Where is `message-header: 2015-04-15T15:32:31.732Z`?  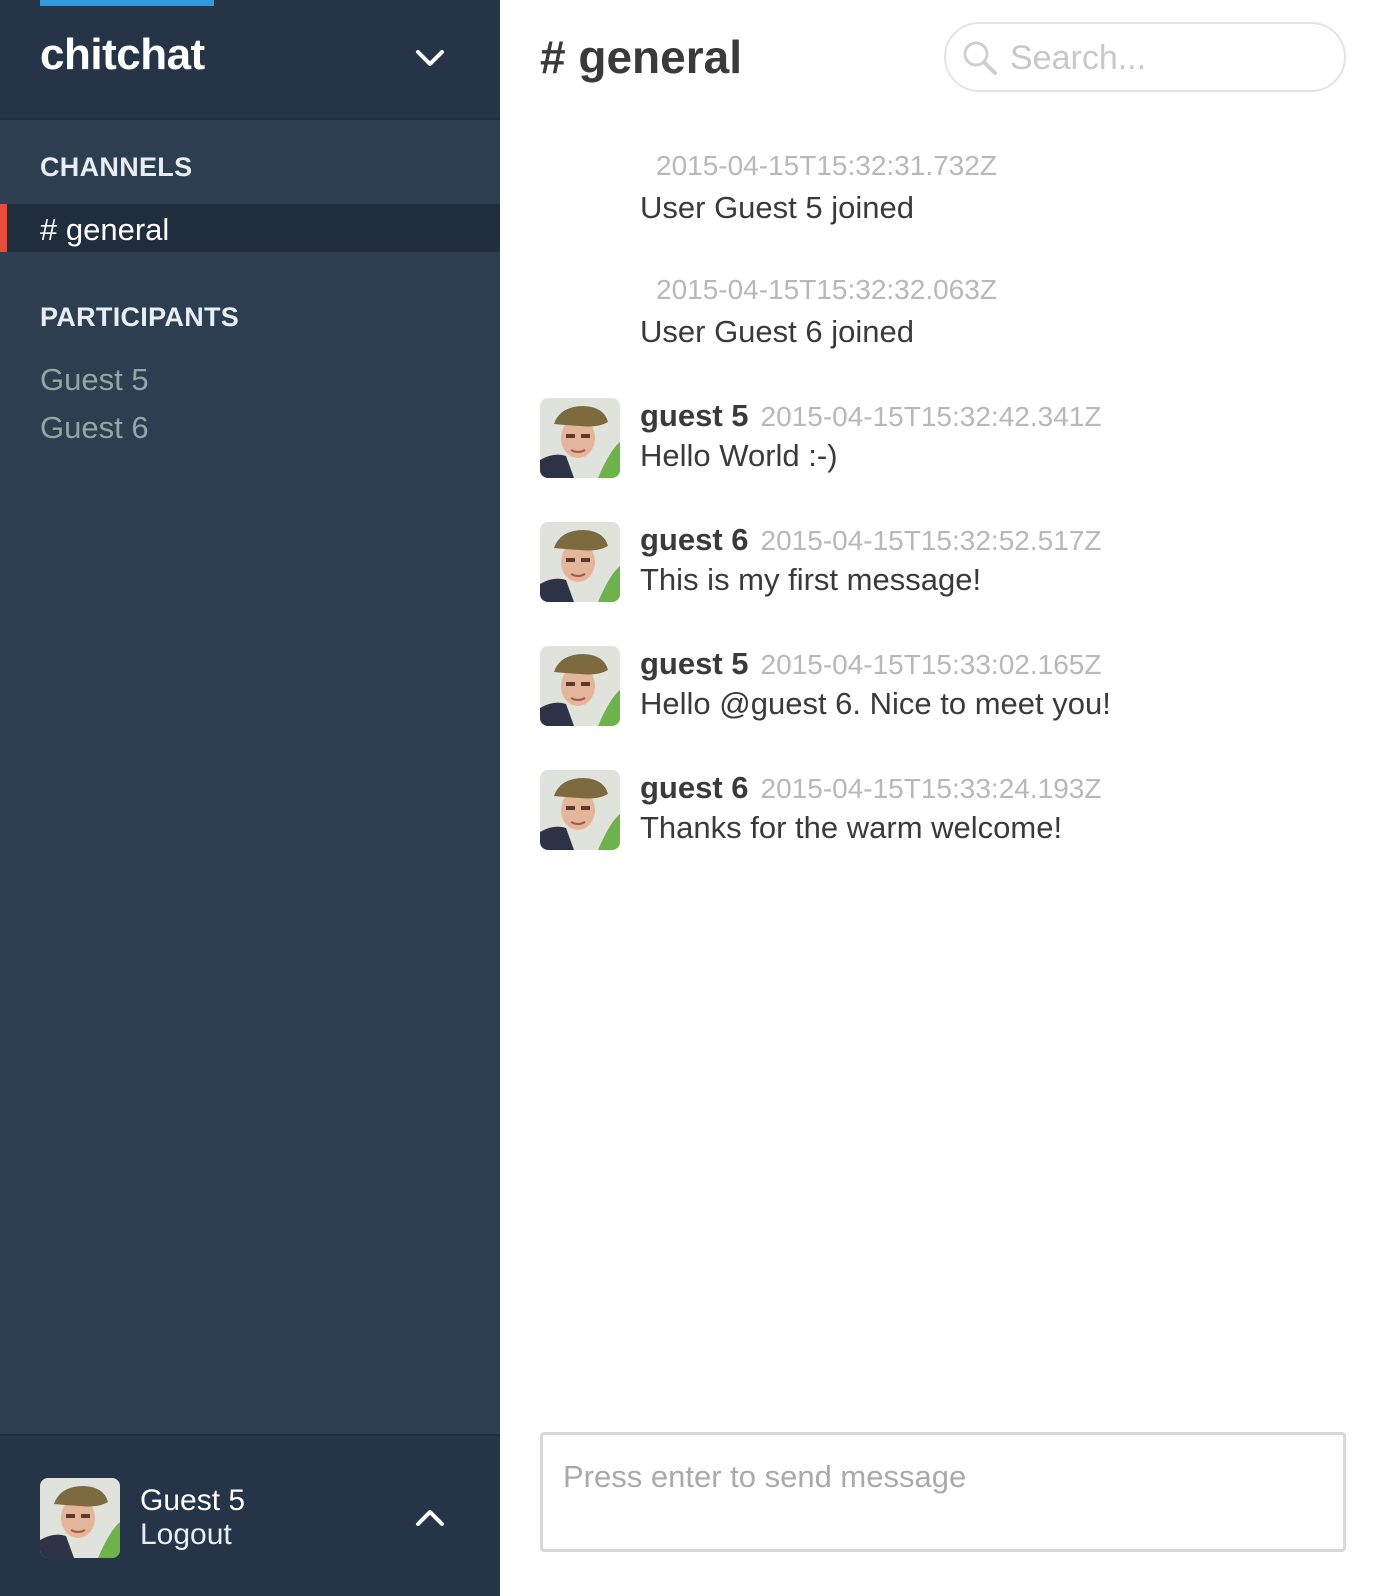 message-header: 2015-04-15T15:32:31.732Z is located at coordinates (818, 166).